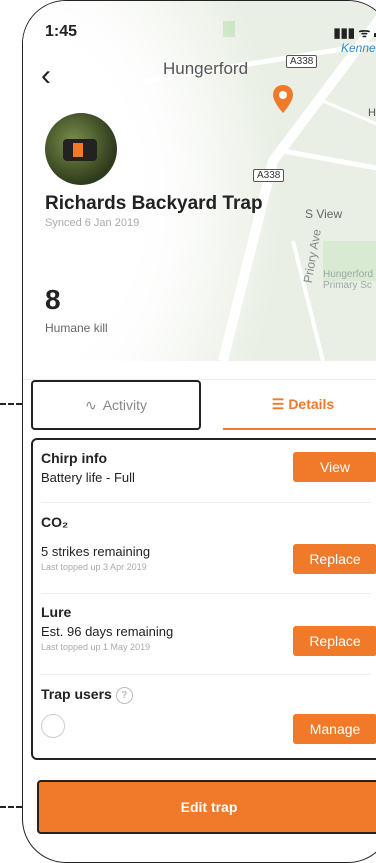  Describe the element at coordinates (90, 404) in the screenshot. I see `pulse-icon: ∿` at that location.